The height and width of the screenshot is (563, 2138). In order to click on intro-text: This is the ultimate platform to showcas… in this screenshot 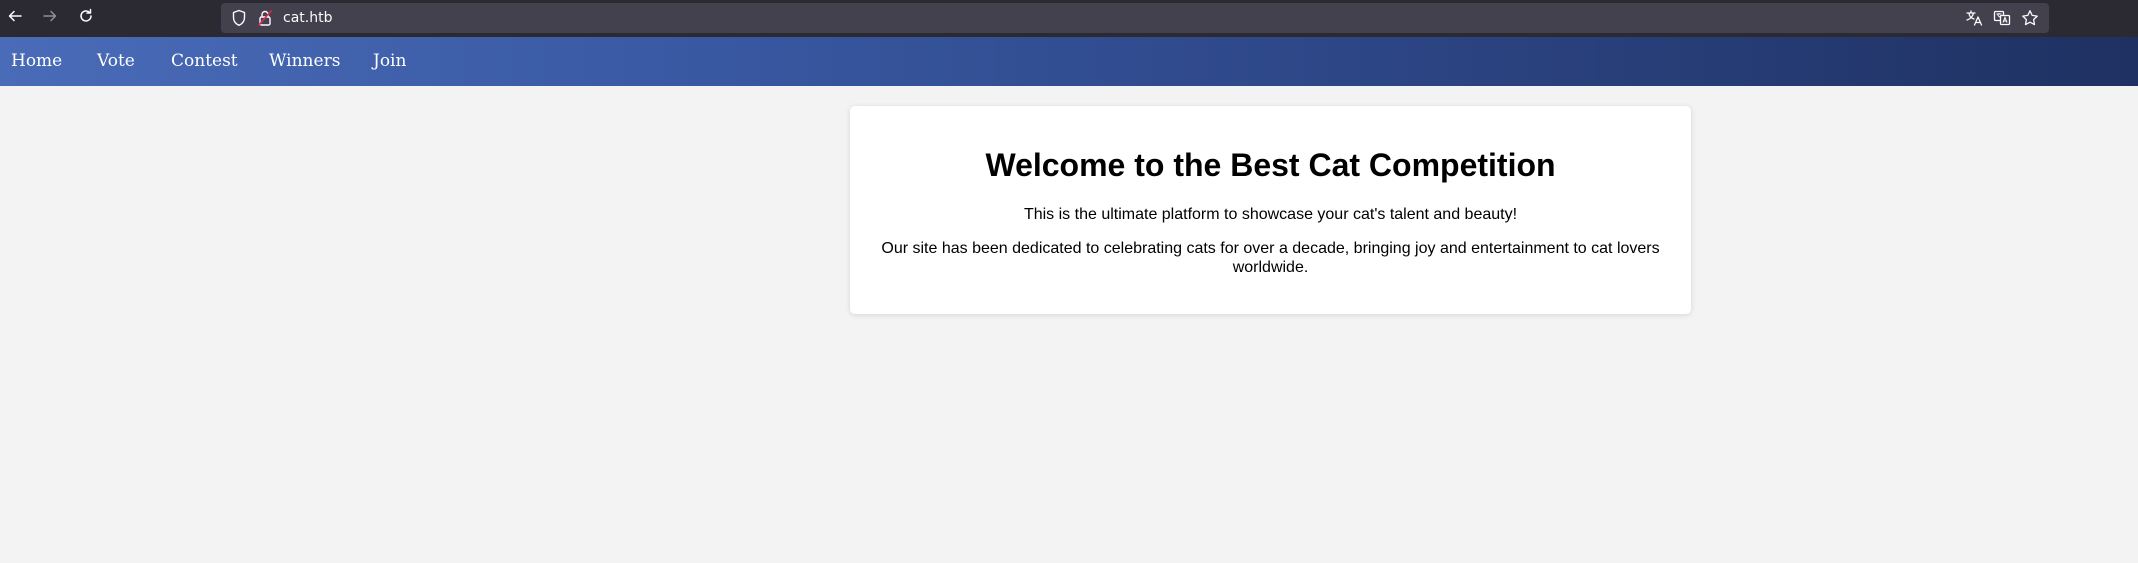, I will do `click(1270, 214)`.